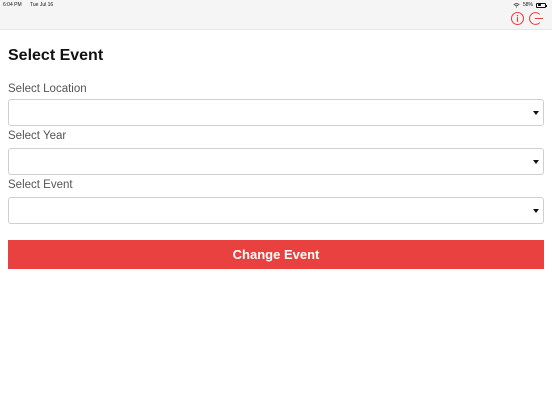  What do you see at coordinates (527, 18) in the screenshot?
I see `nav-actions` at bounding box center [527, 18].